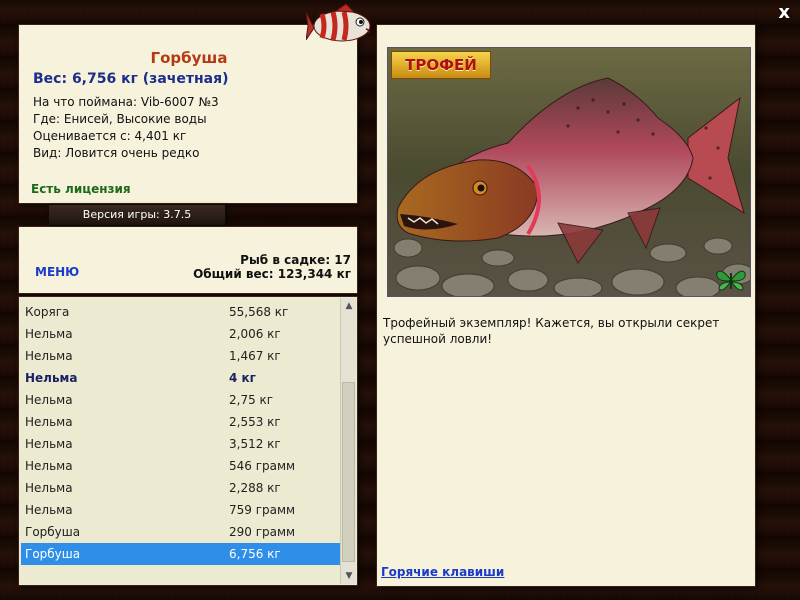 This screenshot has width=800, height=600. What do you see at coordinates (131, 79) in the screenshot?
I see `fish-weight: Вес: 6,756 кг (зачетная)` at bounding box center [131, 79].